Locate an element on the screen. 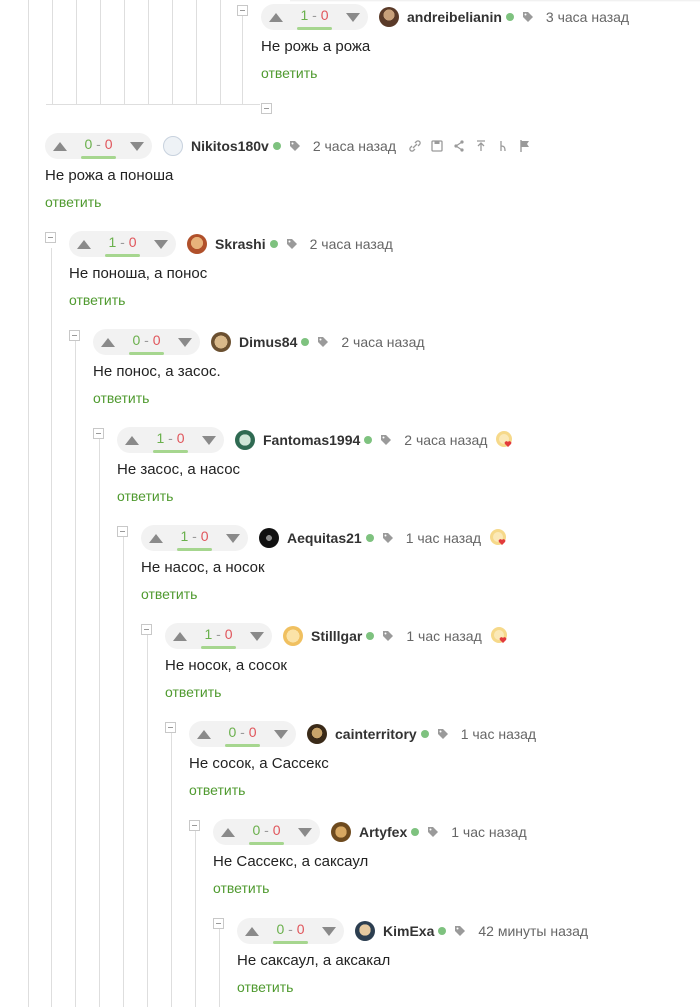 Image resolution: width=700 pixels, height=1007 pixels. comment-header: 0 - 0 cainterritory 1 час назад is located at coordinates (366, 734).